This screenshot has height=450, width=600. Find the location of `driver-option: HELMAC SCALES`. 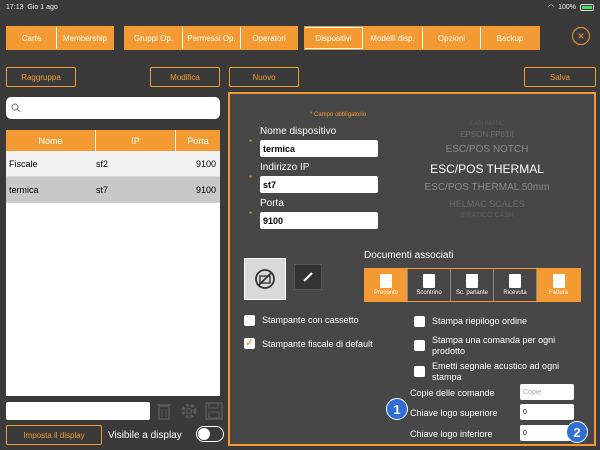

driver-option: HELMAC SCALES is located at coordinates (487, 204).